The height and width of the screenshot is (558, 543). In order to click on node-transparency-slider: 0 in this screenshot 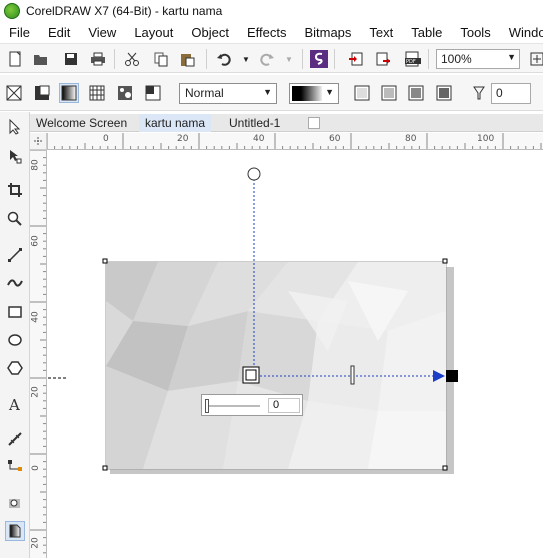, I will do `click(252, 405)`.